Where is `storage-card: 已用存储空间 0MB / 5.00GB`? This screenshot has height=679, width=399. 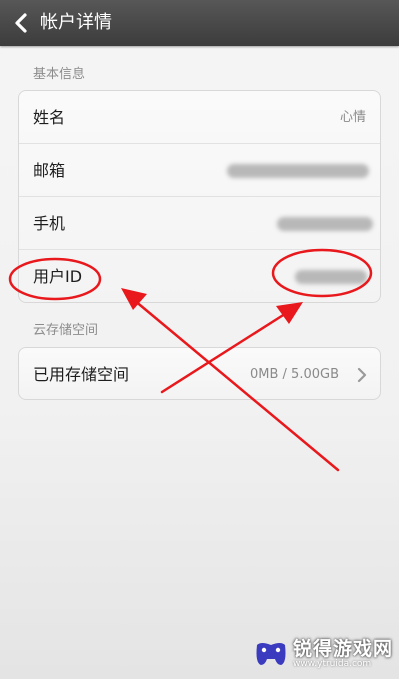
storage-card: 已用存储空间 0MB / 5.00GB is located at coordinates (199, 373).